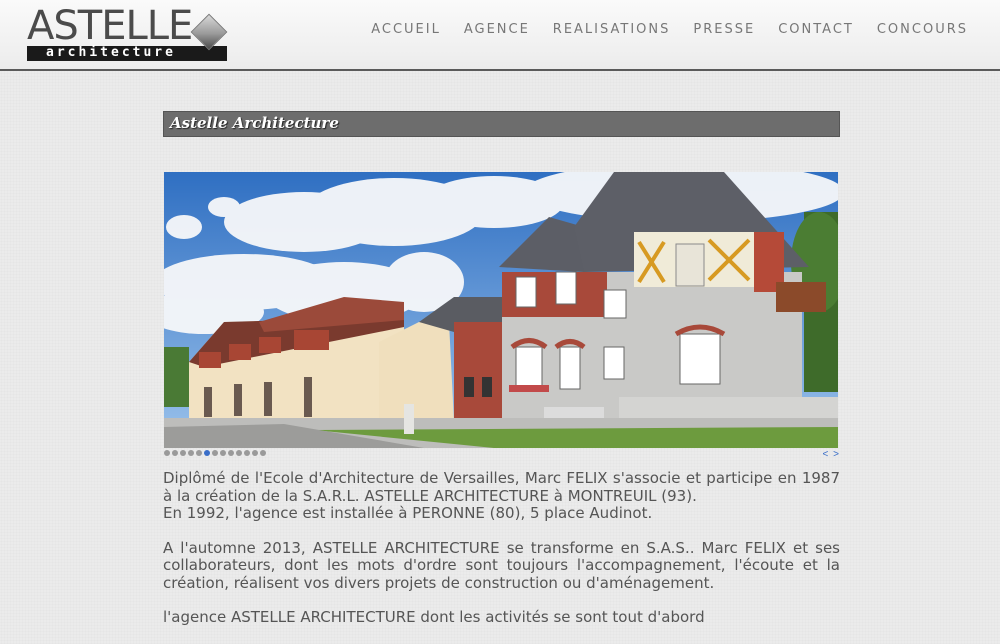 The width and height of the screenshot is (1000, 644). Describe the element at coordinates (111, 52) in the screenshot. I see `logo-subtitle: architecture` at that location.